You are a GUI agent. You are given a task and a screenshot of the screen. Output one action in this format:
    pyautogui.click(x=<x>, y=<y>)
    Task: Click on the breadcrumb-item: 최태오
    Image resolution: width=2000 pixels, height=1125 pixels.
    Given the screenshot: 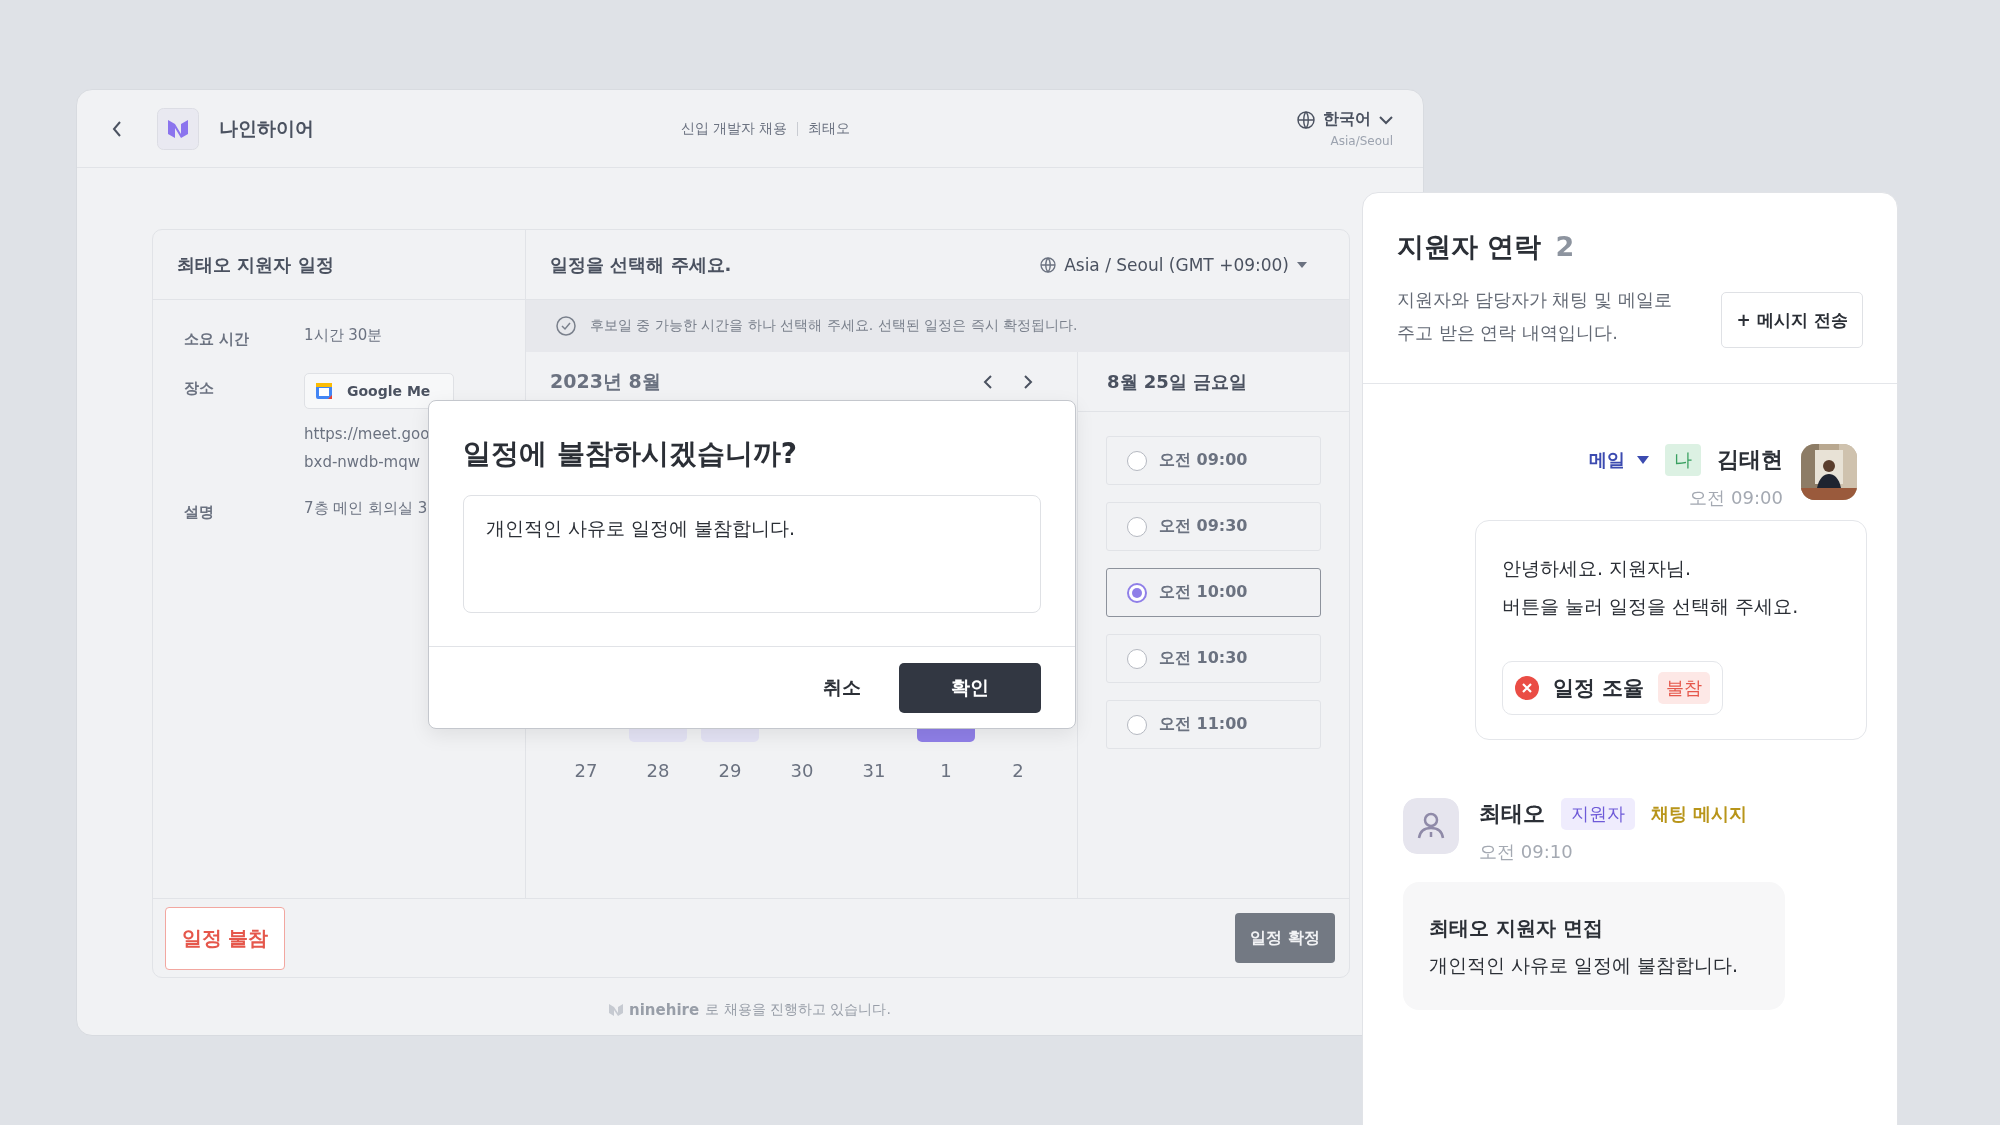 What is the action you would take?
    pyautogui.click(x=829, y=128)
    